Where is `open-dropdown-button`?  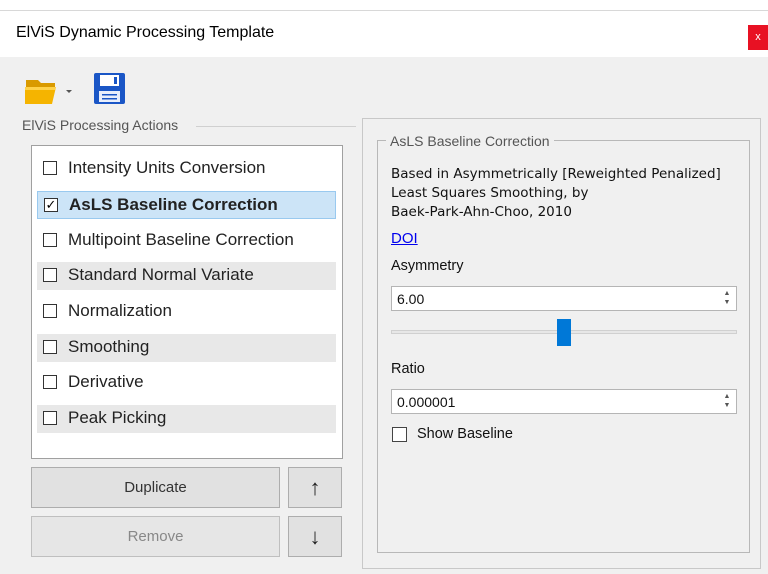 open-dropdown-button is located at coordinates (50, 90).